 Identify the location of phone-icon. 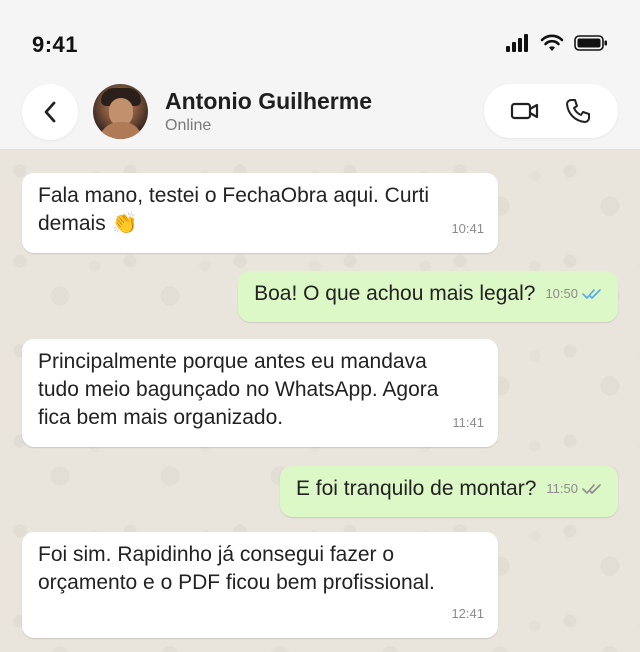
(577, 111).